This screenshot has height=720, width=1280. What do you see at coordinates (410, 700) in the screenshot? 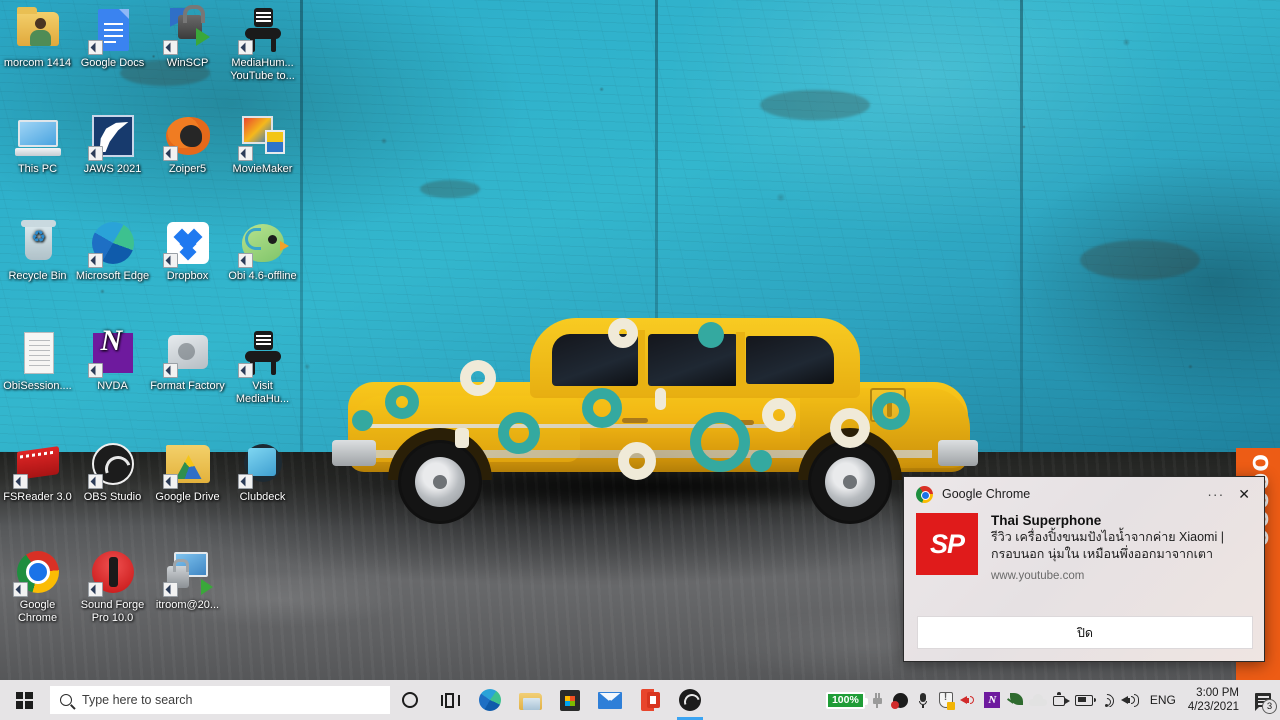
I see `cortana-button` at bounding box center [410, 700].